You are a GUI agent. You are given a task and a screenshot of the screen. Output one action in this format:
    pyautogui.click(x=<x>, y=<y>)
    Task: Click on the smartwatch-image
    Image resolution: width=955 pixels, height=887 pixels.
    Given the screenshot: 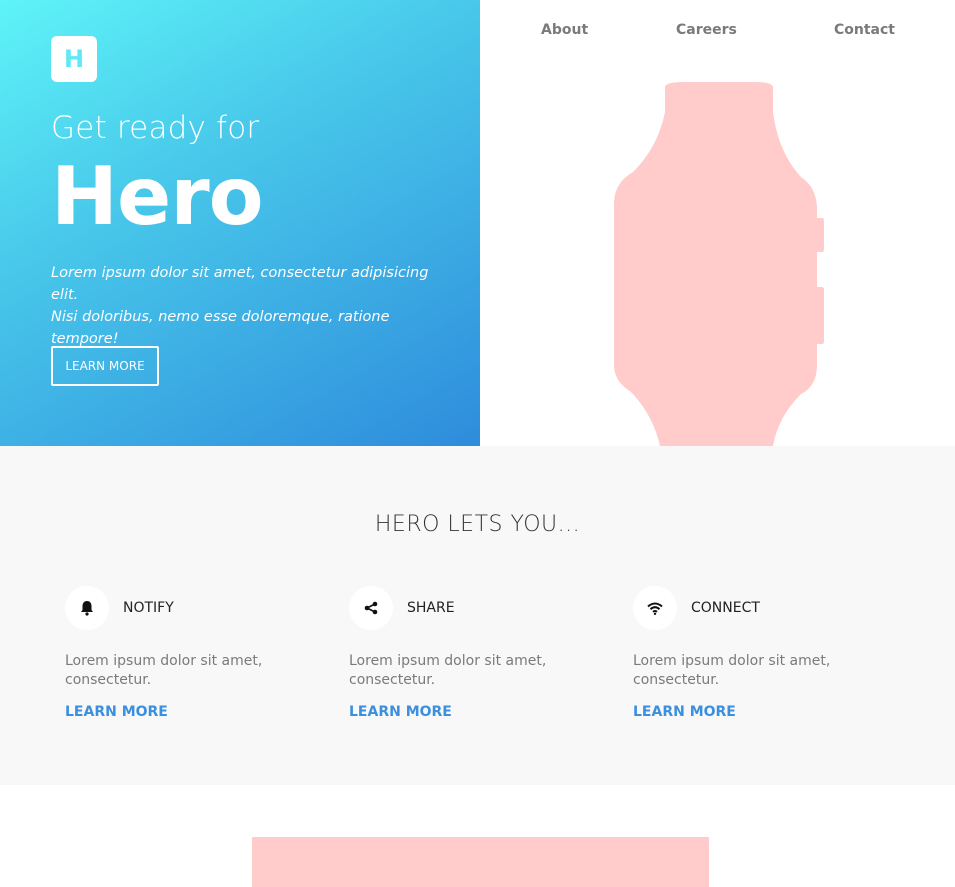 What is the action you would take?
    pyautogui.click(x=719, y=264)
    